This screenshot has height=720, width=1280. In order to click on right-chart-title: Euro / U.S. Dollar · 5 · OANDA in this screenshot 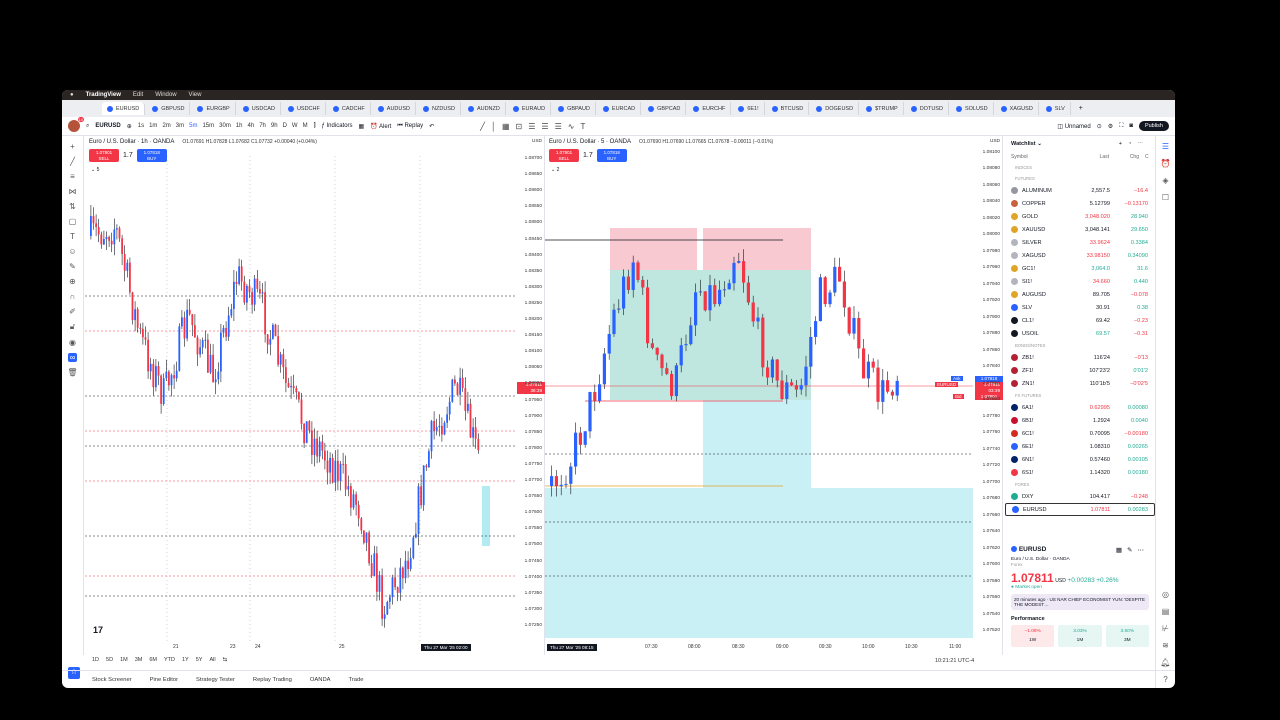, I will do `click(590, 142)`.